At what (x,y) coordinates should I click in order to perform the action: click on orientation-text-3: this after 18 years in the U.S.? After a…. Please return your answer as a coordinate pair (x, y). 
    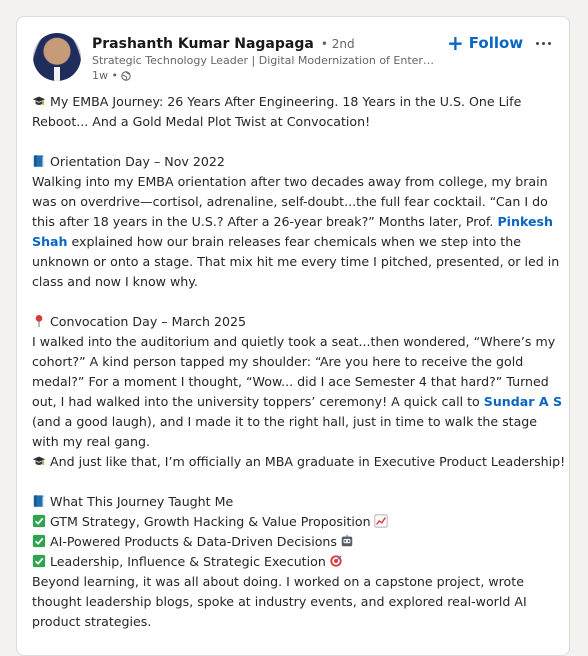
    Looking at the image, I should click on (263, 221).